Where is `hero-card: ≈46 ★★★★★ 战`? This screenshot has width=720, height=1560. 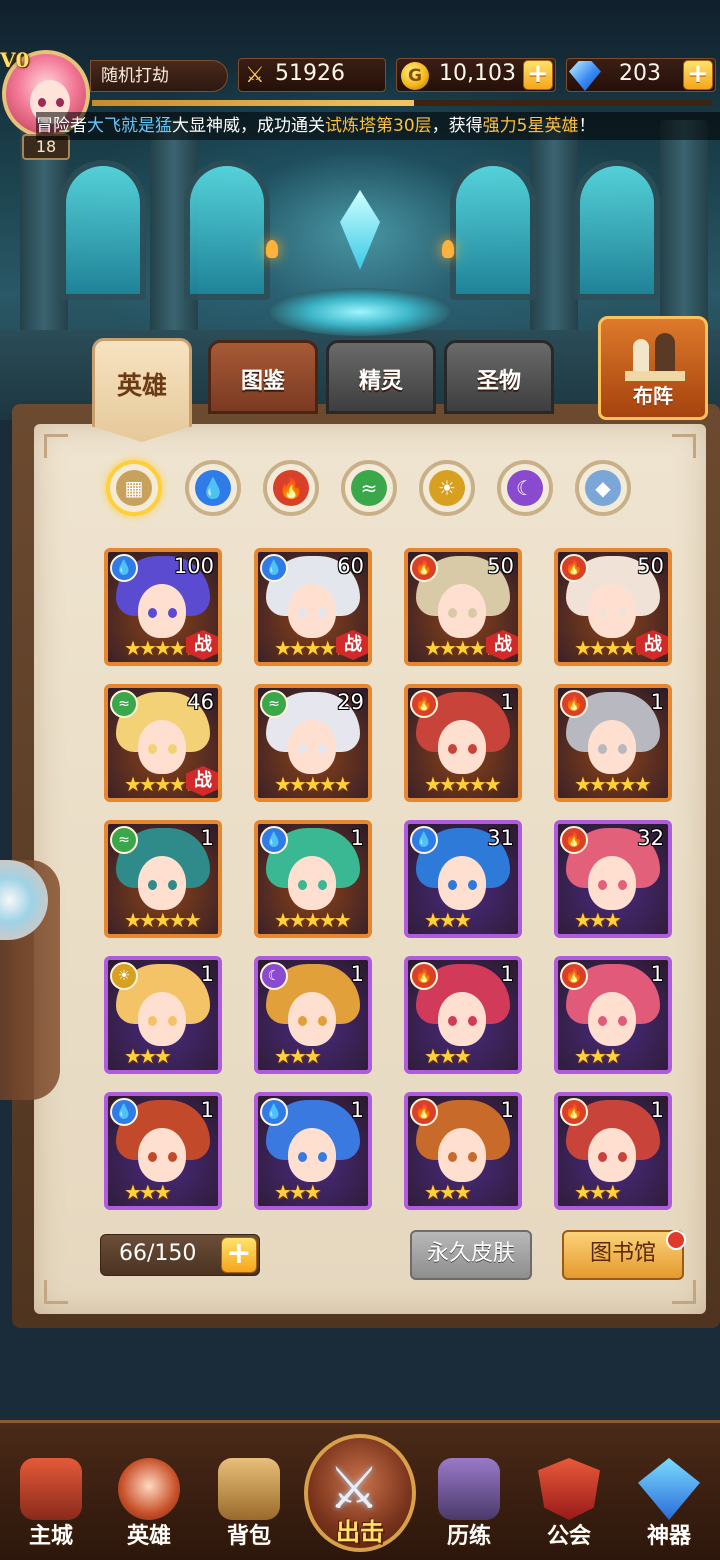 hero-card: ≈46 ★★★★★ 战 is located at coordinates (163, 743).